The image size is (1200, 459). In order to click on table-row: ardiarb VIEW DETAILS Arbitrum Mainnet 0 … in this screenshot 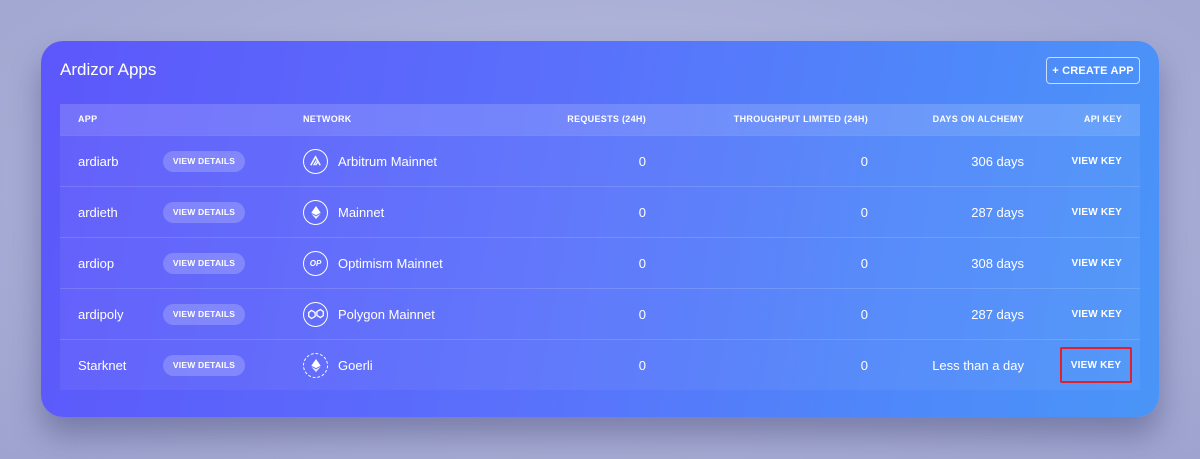, I will do `click(600, 160)`.